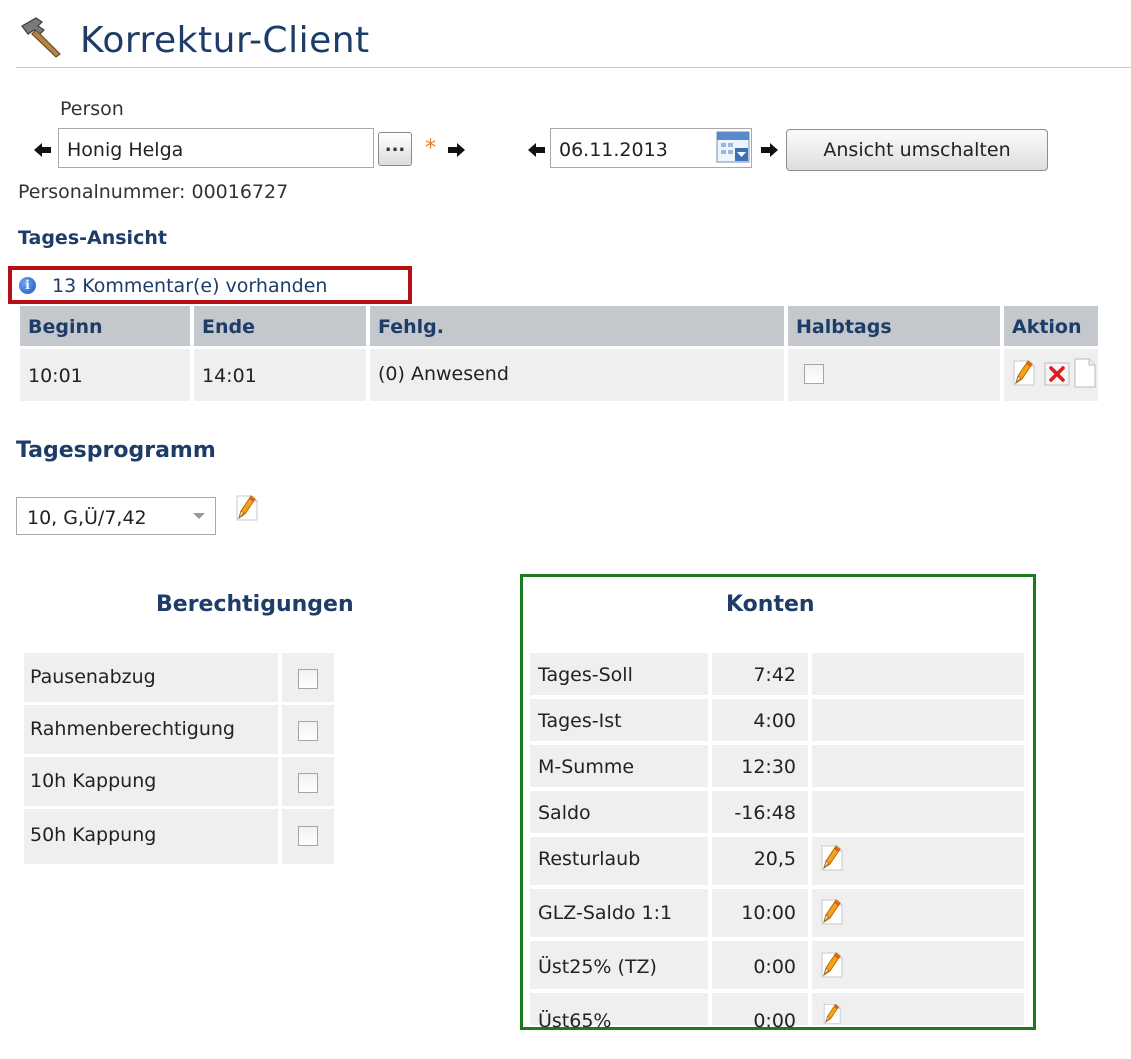 This screenshot has height=1059, width=1131. Describe the element at coordinates (92, 109) in the screenshot. I see `person-label: Person` at that location.